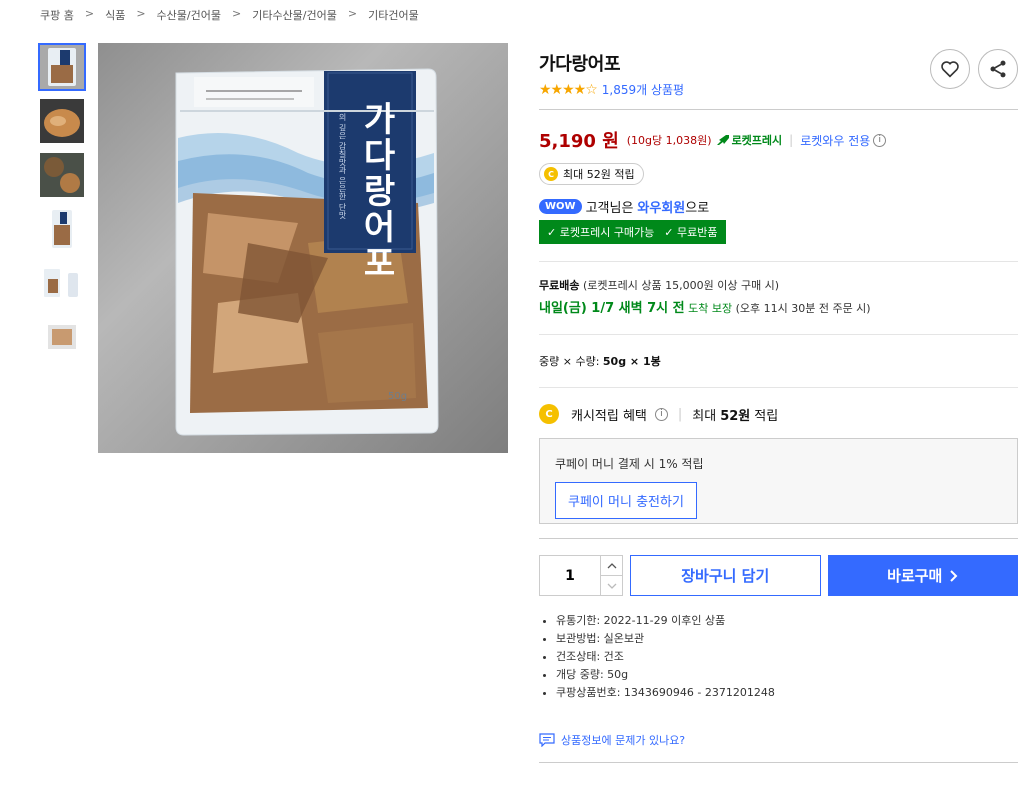  I want to click on package-tagline: 의 깊은 감칠맛과 은은한 단맛, so click(342, 166).